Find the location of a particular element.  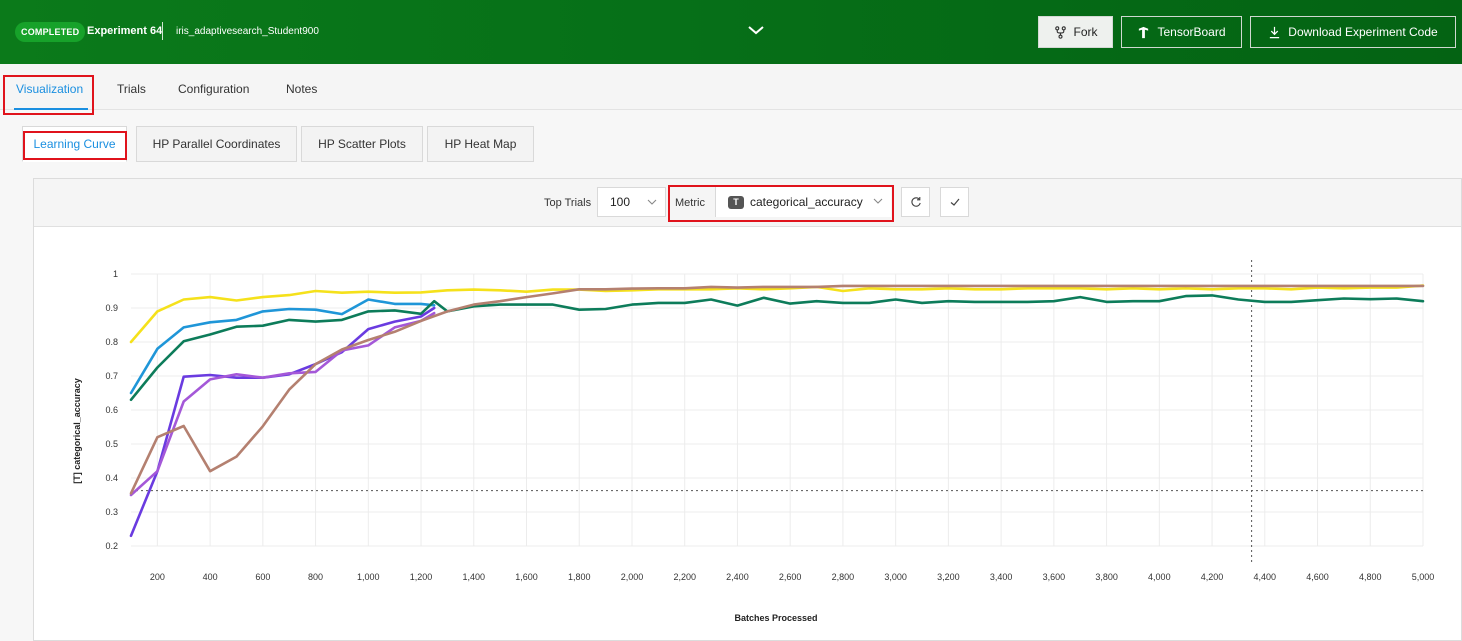

x-tick-label: 2,600 is located at coordinates (790, 577).